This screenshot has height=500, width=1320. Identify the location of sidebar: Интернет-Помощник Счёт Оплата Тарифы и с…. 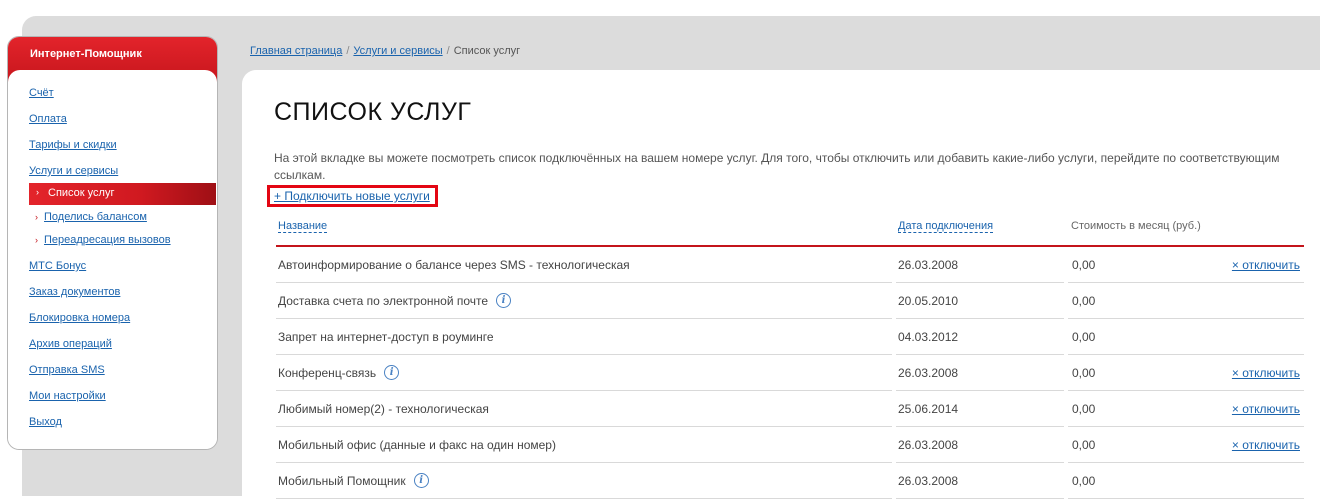
(112, 243).